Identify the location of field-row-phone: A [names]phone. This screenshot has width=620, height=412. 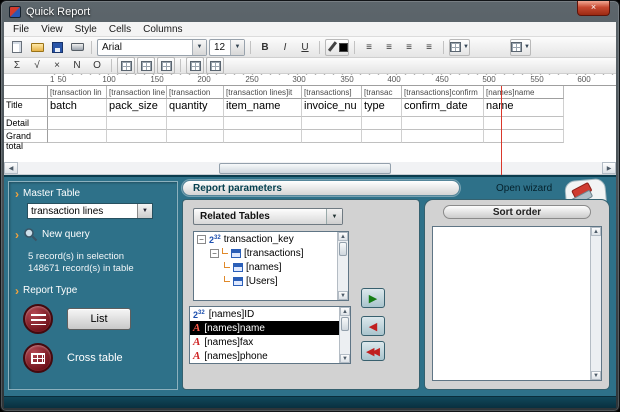
(270, 356).